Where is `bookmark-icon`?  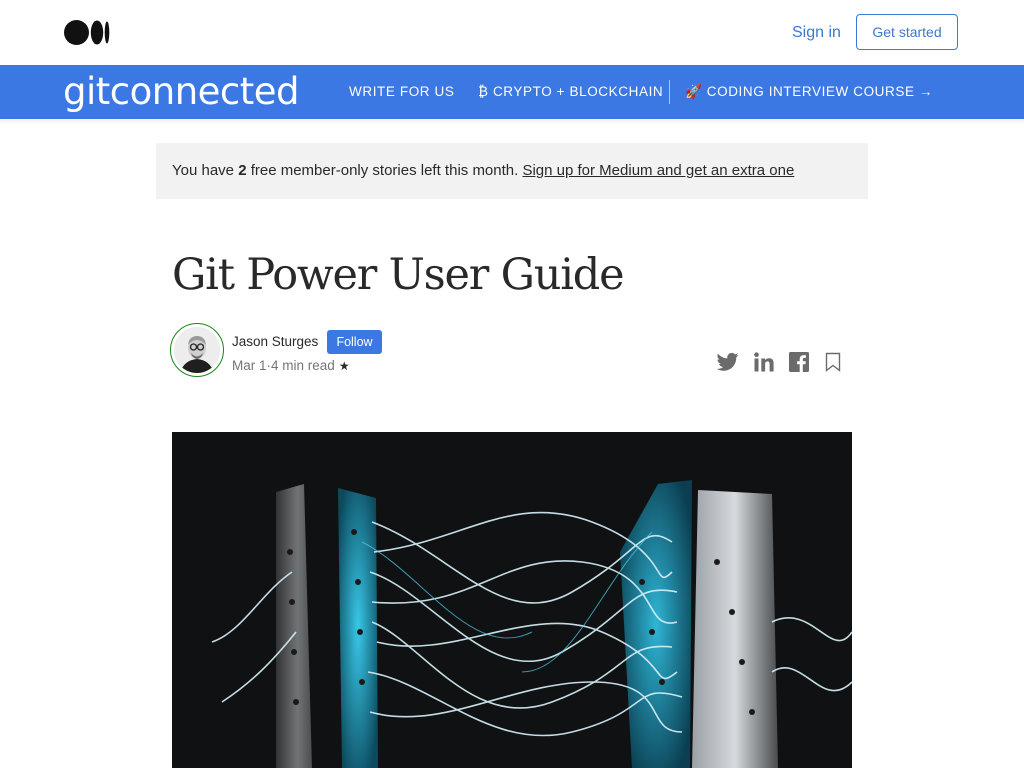
bookmark-icon is located at coordinates (833, 362).